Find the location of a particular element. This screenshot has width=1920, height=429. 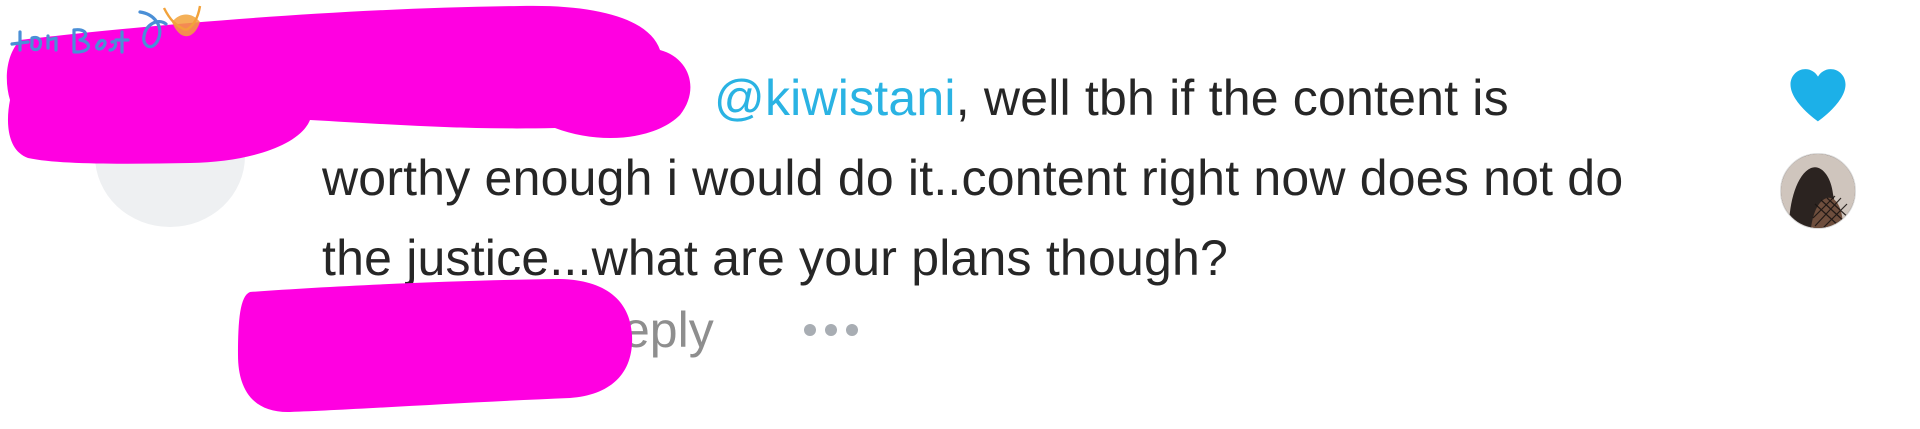

watermark-logo is located at coordinates (106, 29).